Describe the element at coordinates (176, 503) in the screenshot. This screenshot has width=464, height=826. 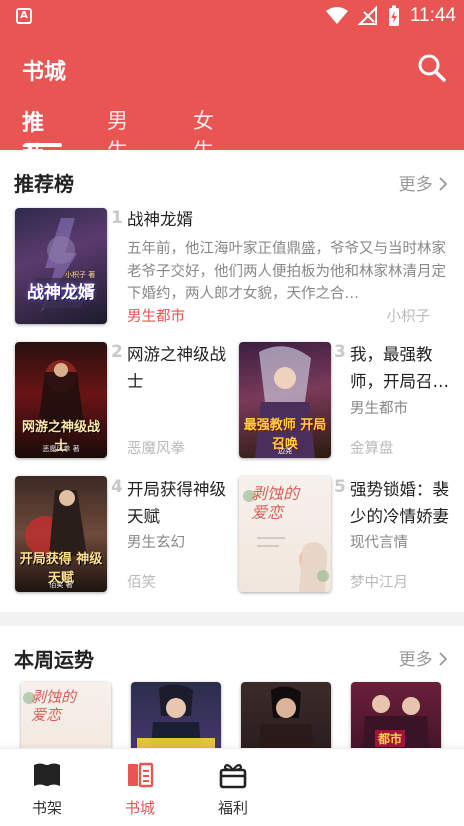
I see `book-title: 开局获得神级天赋` at that location.